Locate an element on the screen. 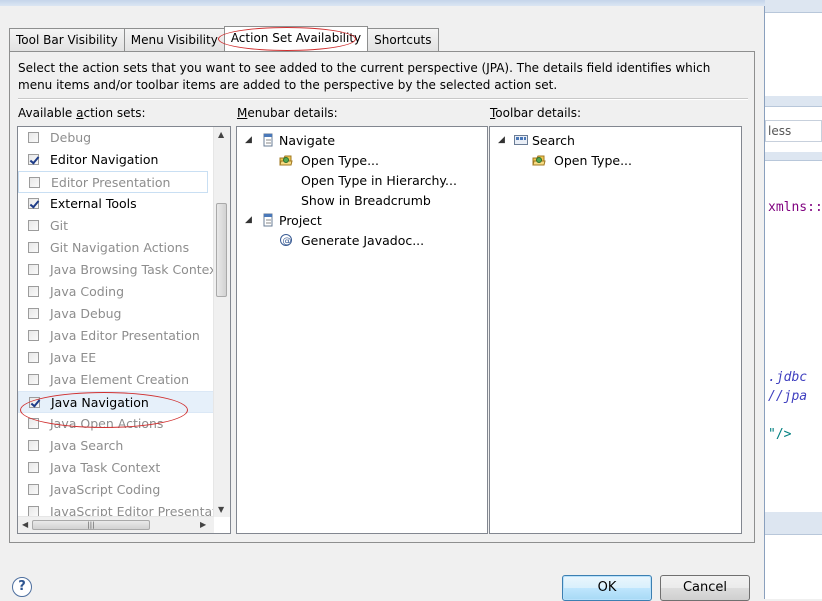  editor-code-line: //jpa is located at coordinates (788, 396).